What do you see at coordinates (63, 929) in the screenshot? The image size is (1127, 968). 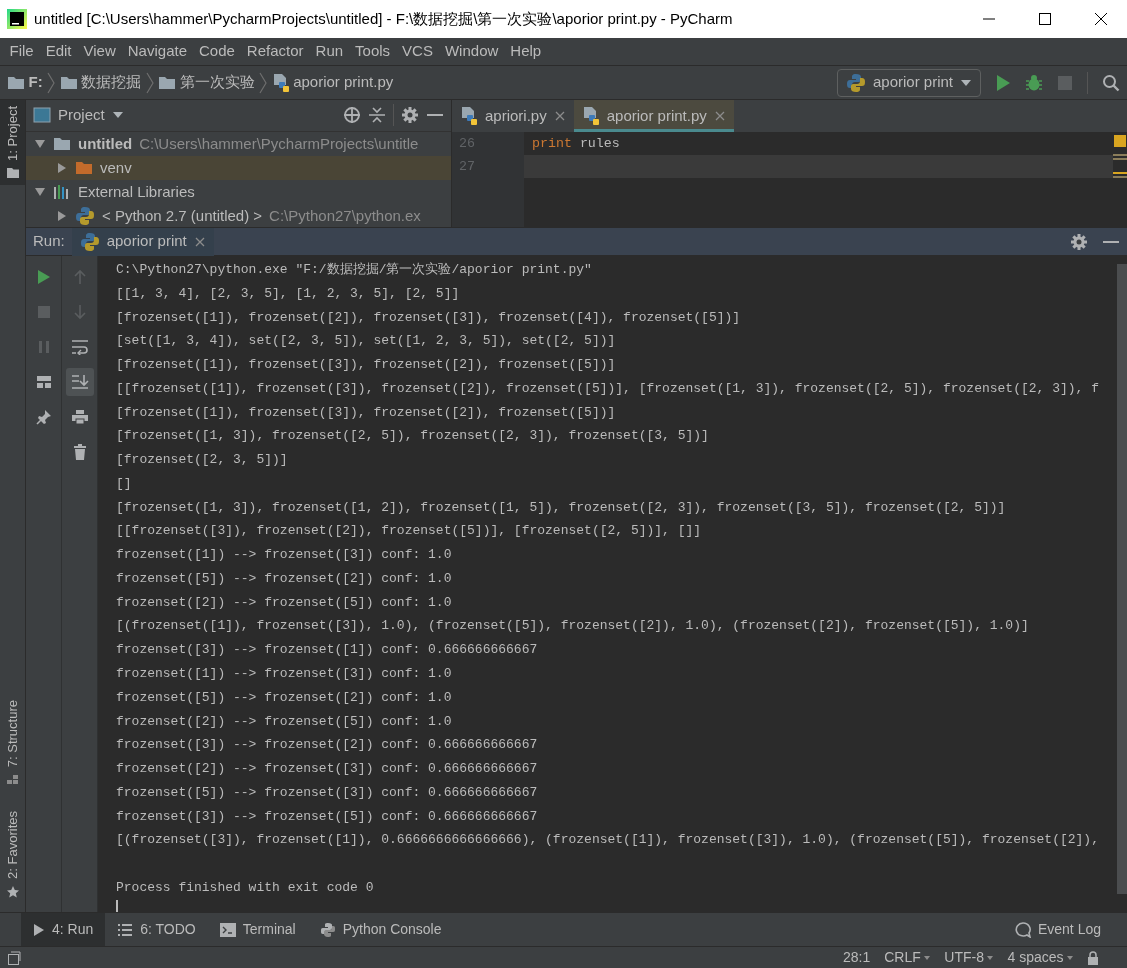 I see `tool-window-tab: 4: Run` at bounding box center [63, 929].